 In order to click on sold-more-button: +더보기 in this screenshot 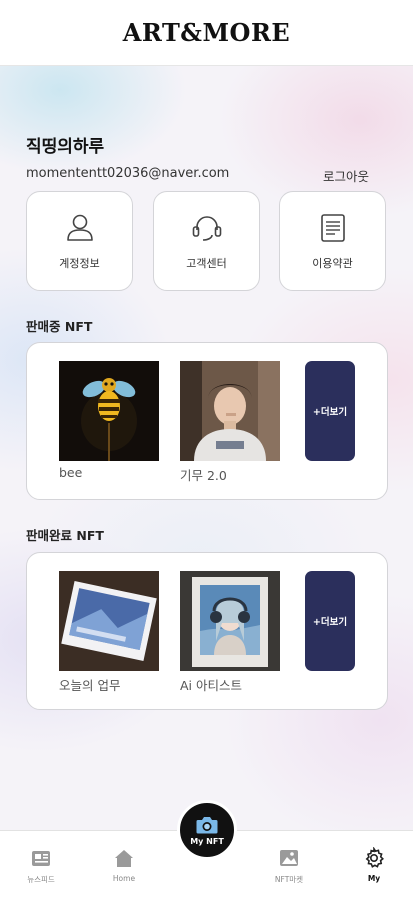, I will do `click(330, 621)`.